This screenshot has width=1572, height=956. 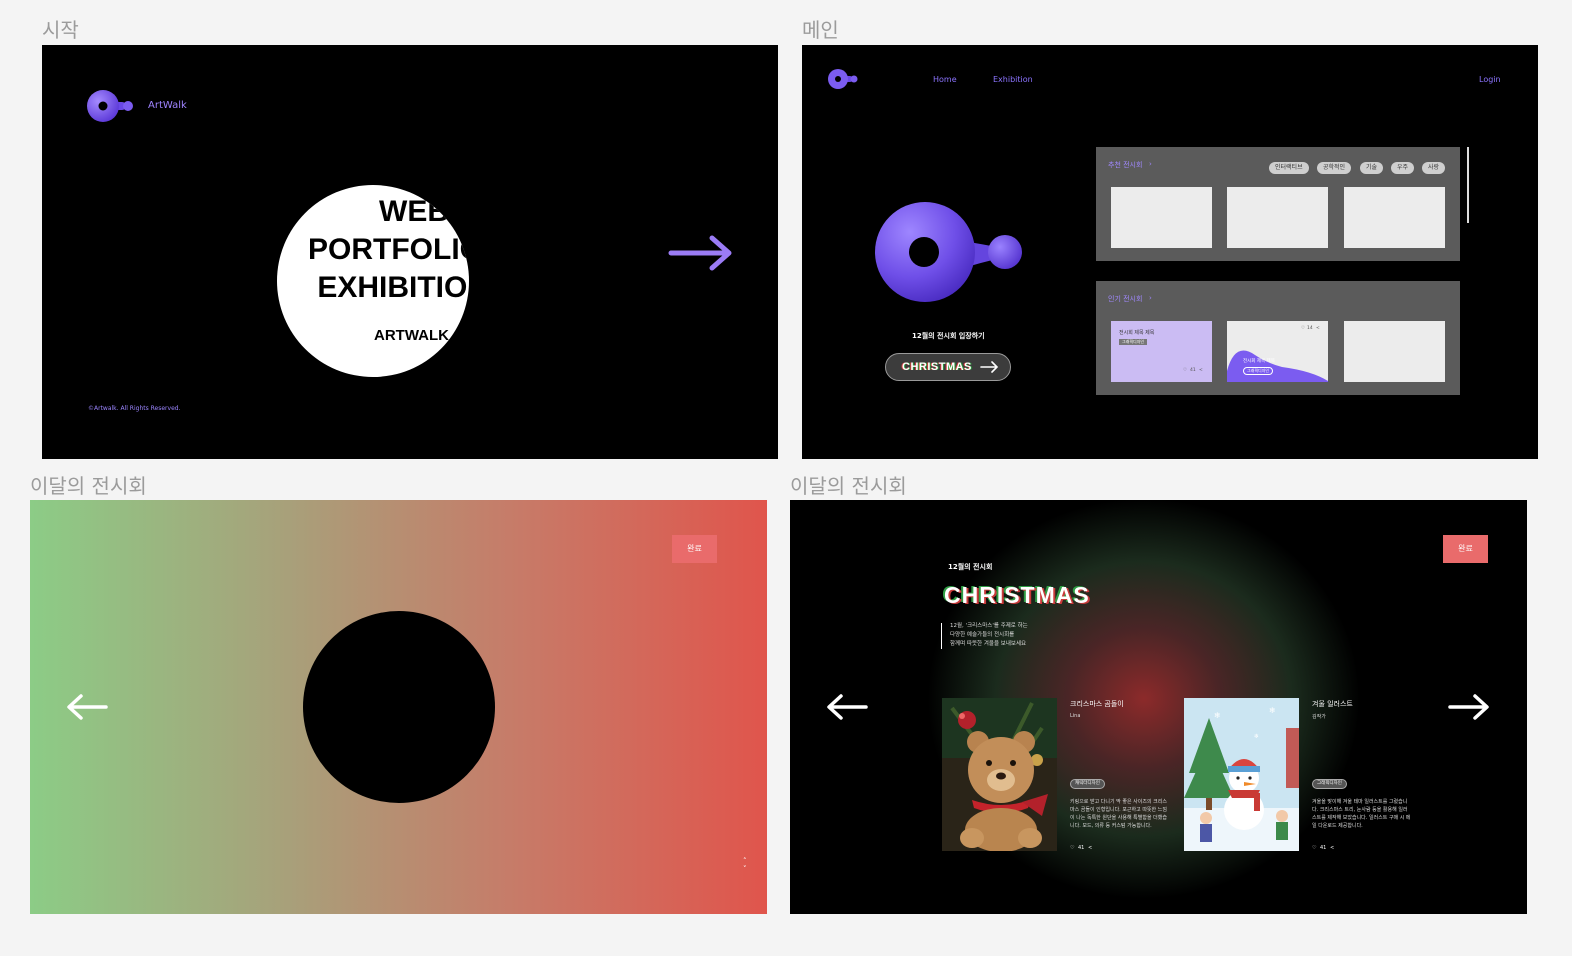 I want to click on intro-line: 다양한 예술가들의 전시회를, so click(x=982, y=635).